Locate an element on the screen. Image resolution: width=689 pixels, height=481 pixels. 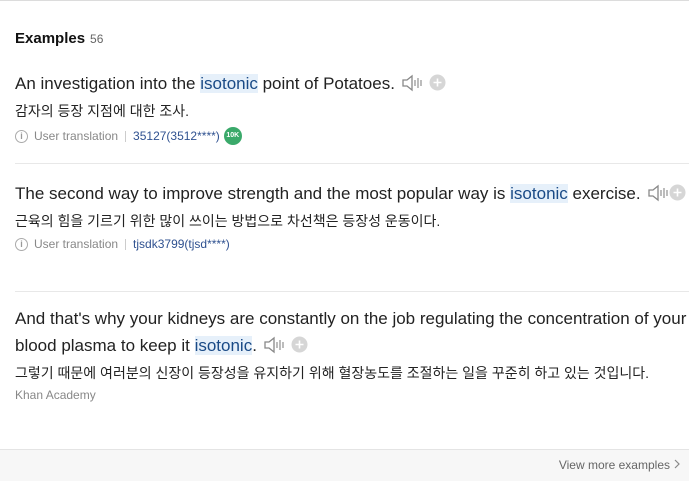
sentence-text: point of Potatoes. is located at coordinates (326, 83).